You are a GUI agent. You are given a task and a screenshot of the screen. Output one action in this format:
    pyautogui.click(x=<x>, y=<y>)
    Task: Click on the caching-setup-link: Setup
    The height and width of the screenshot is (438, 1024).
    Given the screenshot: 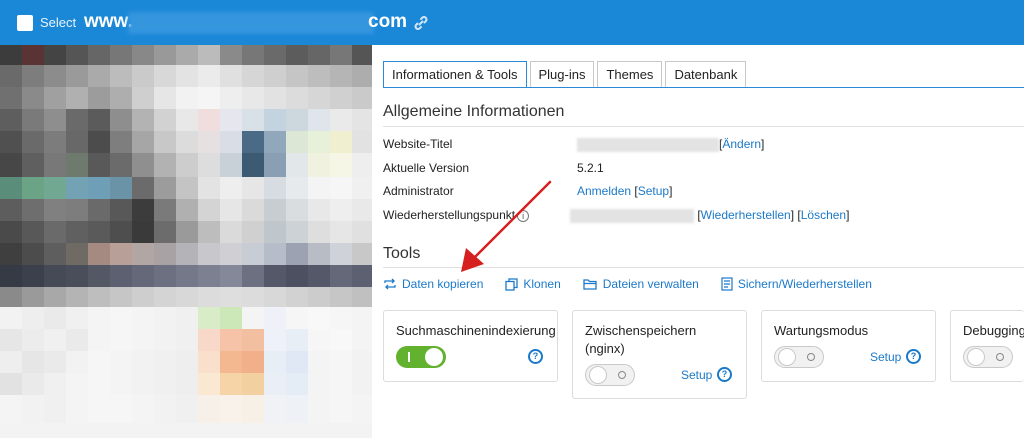 What is the action you would take?
    pyautogui.click(x=696, y=375)
    